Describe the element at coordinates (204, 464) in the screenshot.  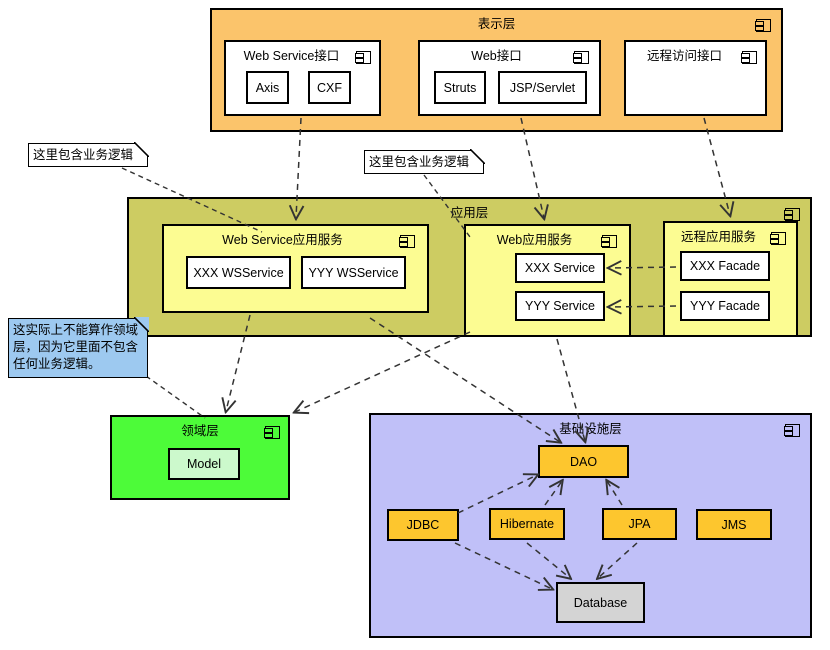
I see `component-model: Model` at that location.